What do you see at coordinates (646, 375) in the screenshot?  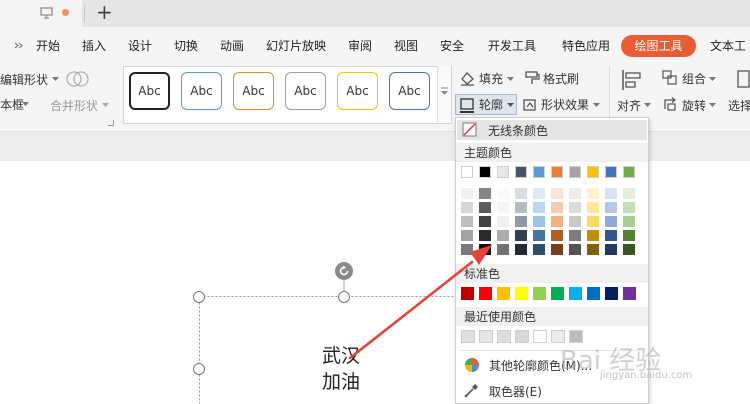 I see `watermark-url: jingyan.baidu.com` at bounding box center [646, 375].